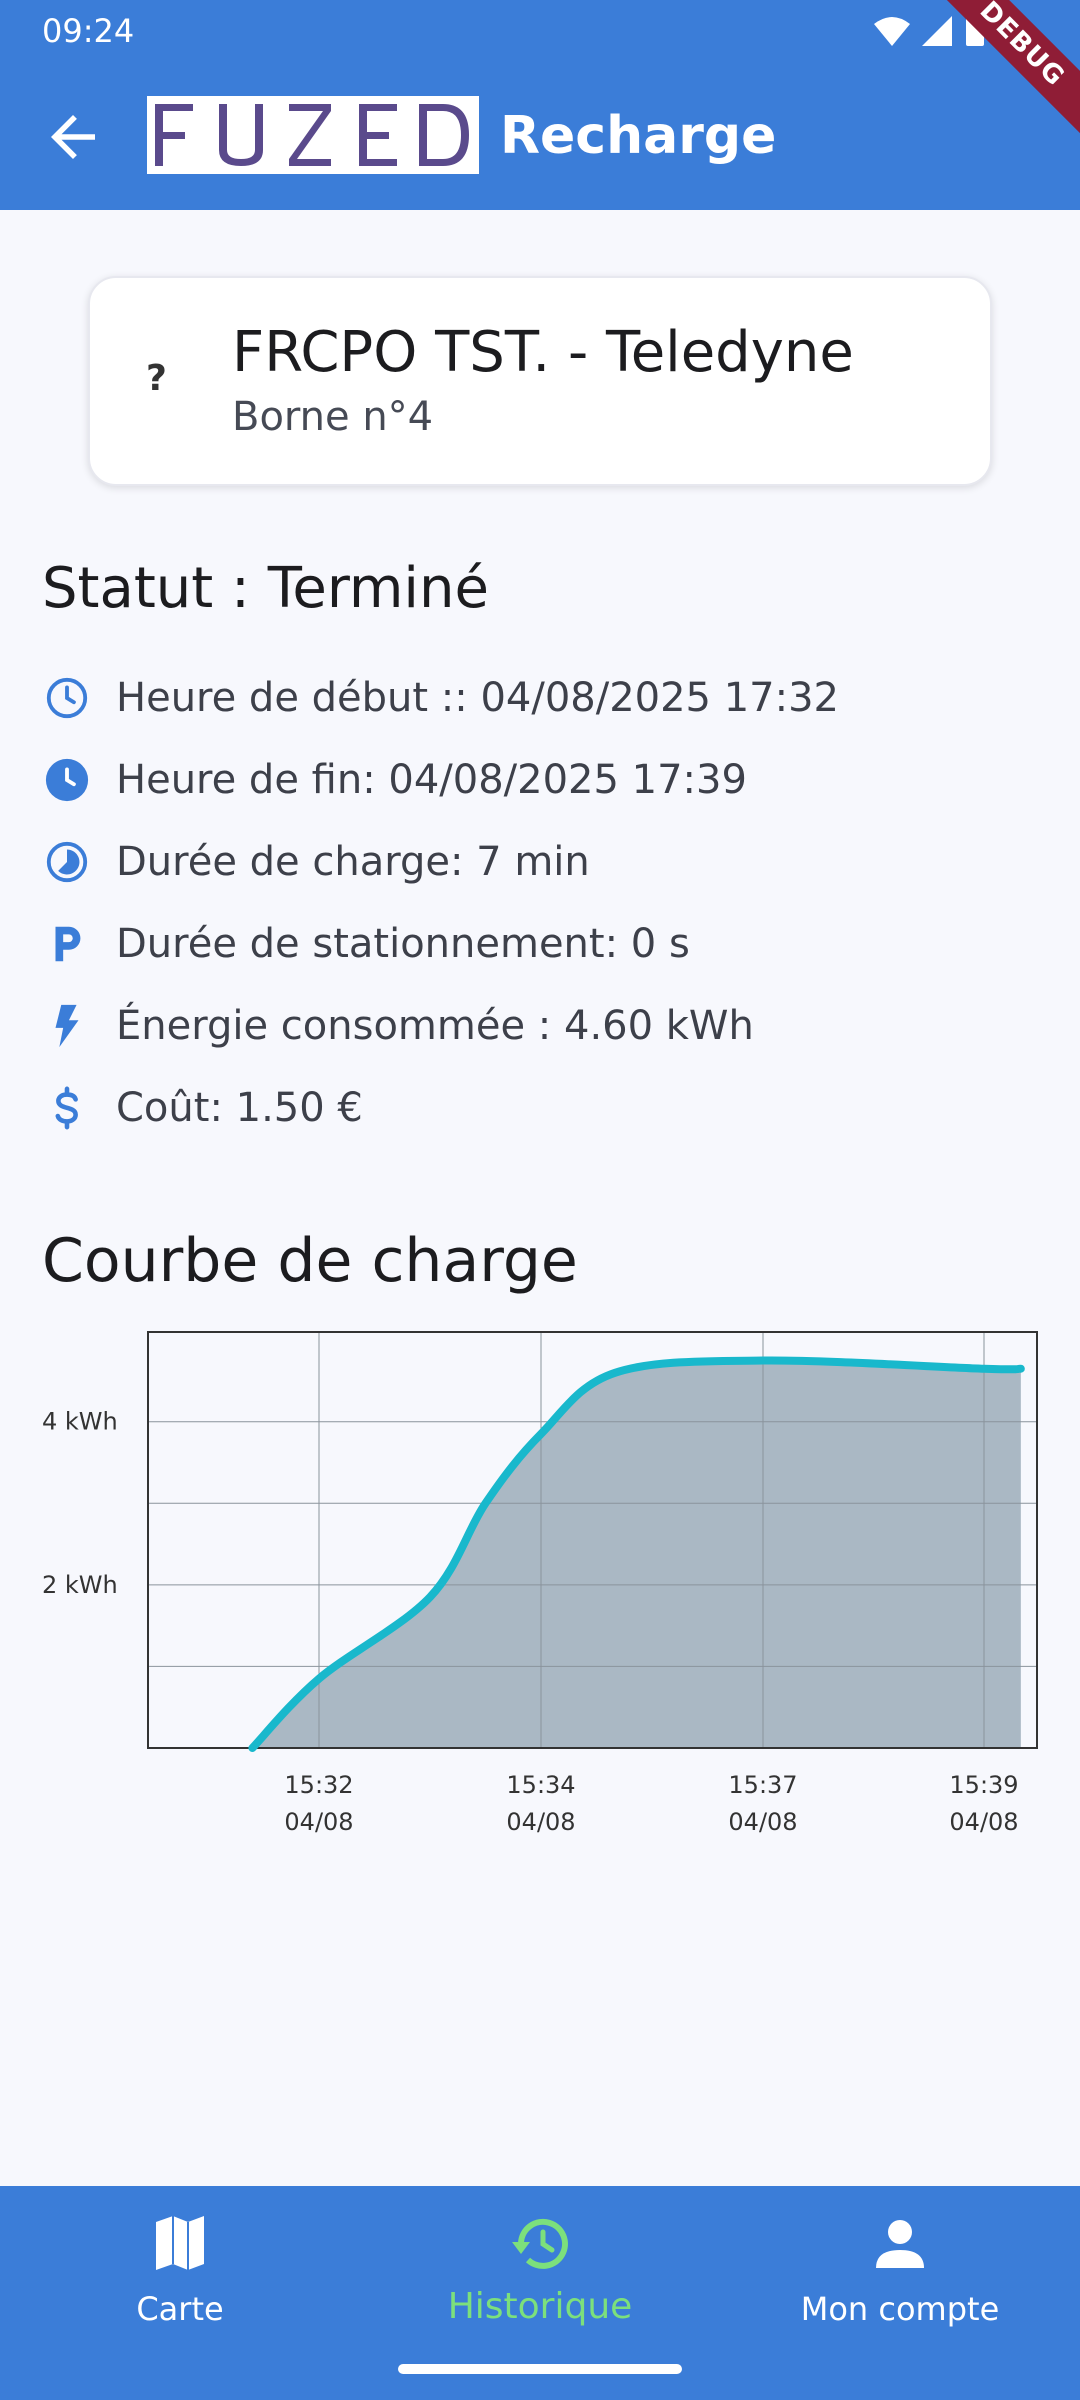 The height and width of the screenshot is (2400, 1080). What do you see at coordinates (762, 1785) in the screenshot?
I see `x-tick-label-time: 15:37` at bounding box center [762, 1785].